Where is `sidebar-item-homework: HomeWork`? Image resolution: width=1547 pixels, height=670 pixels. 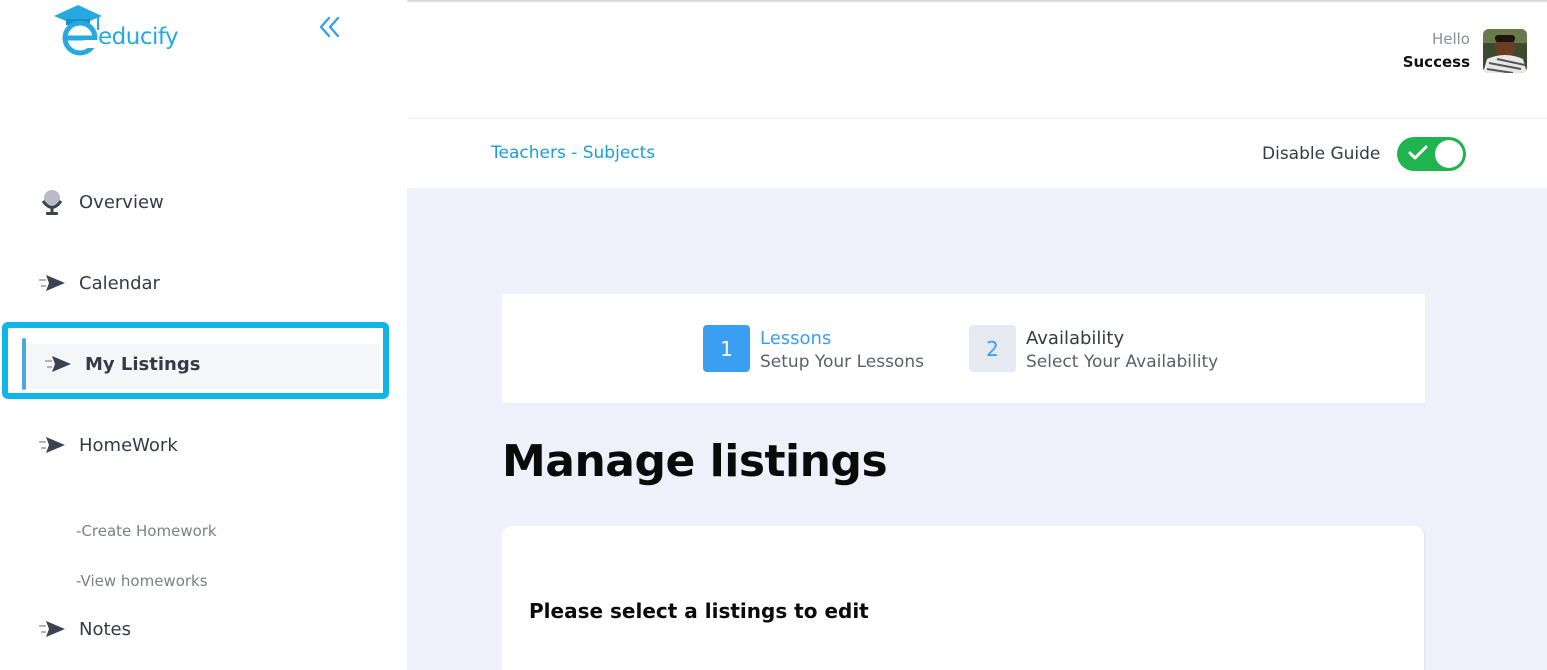
sidebar-item-homework: HomeWork is located at coordinates (107, 445).